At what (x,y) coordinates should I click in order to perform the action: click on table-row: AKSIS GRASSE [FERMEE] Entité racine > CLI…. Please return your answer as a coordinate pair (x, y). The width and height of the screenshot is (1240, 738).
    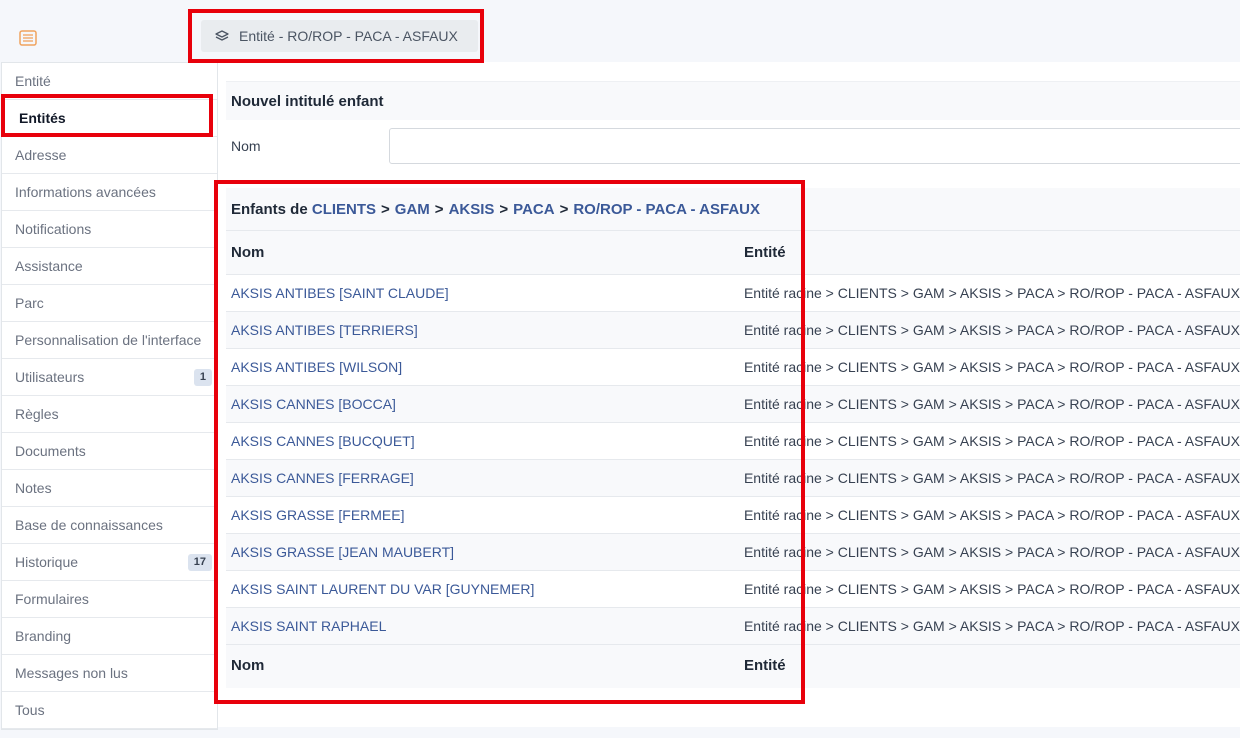
    Looking at the image, I should click on (733, 514).